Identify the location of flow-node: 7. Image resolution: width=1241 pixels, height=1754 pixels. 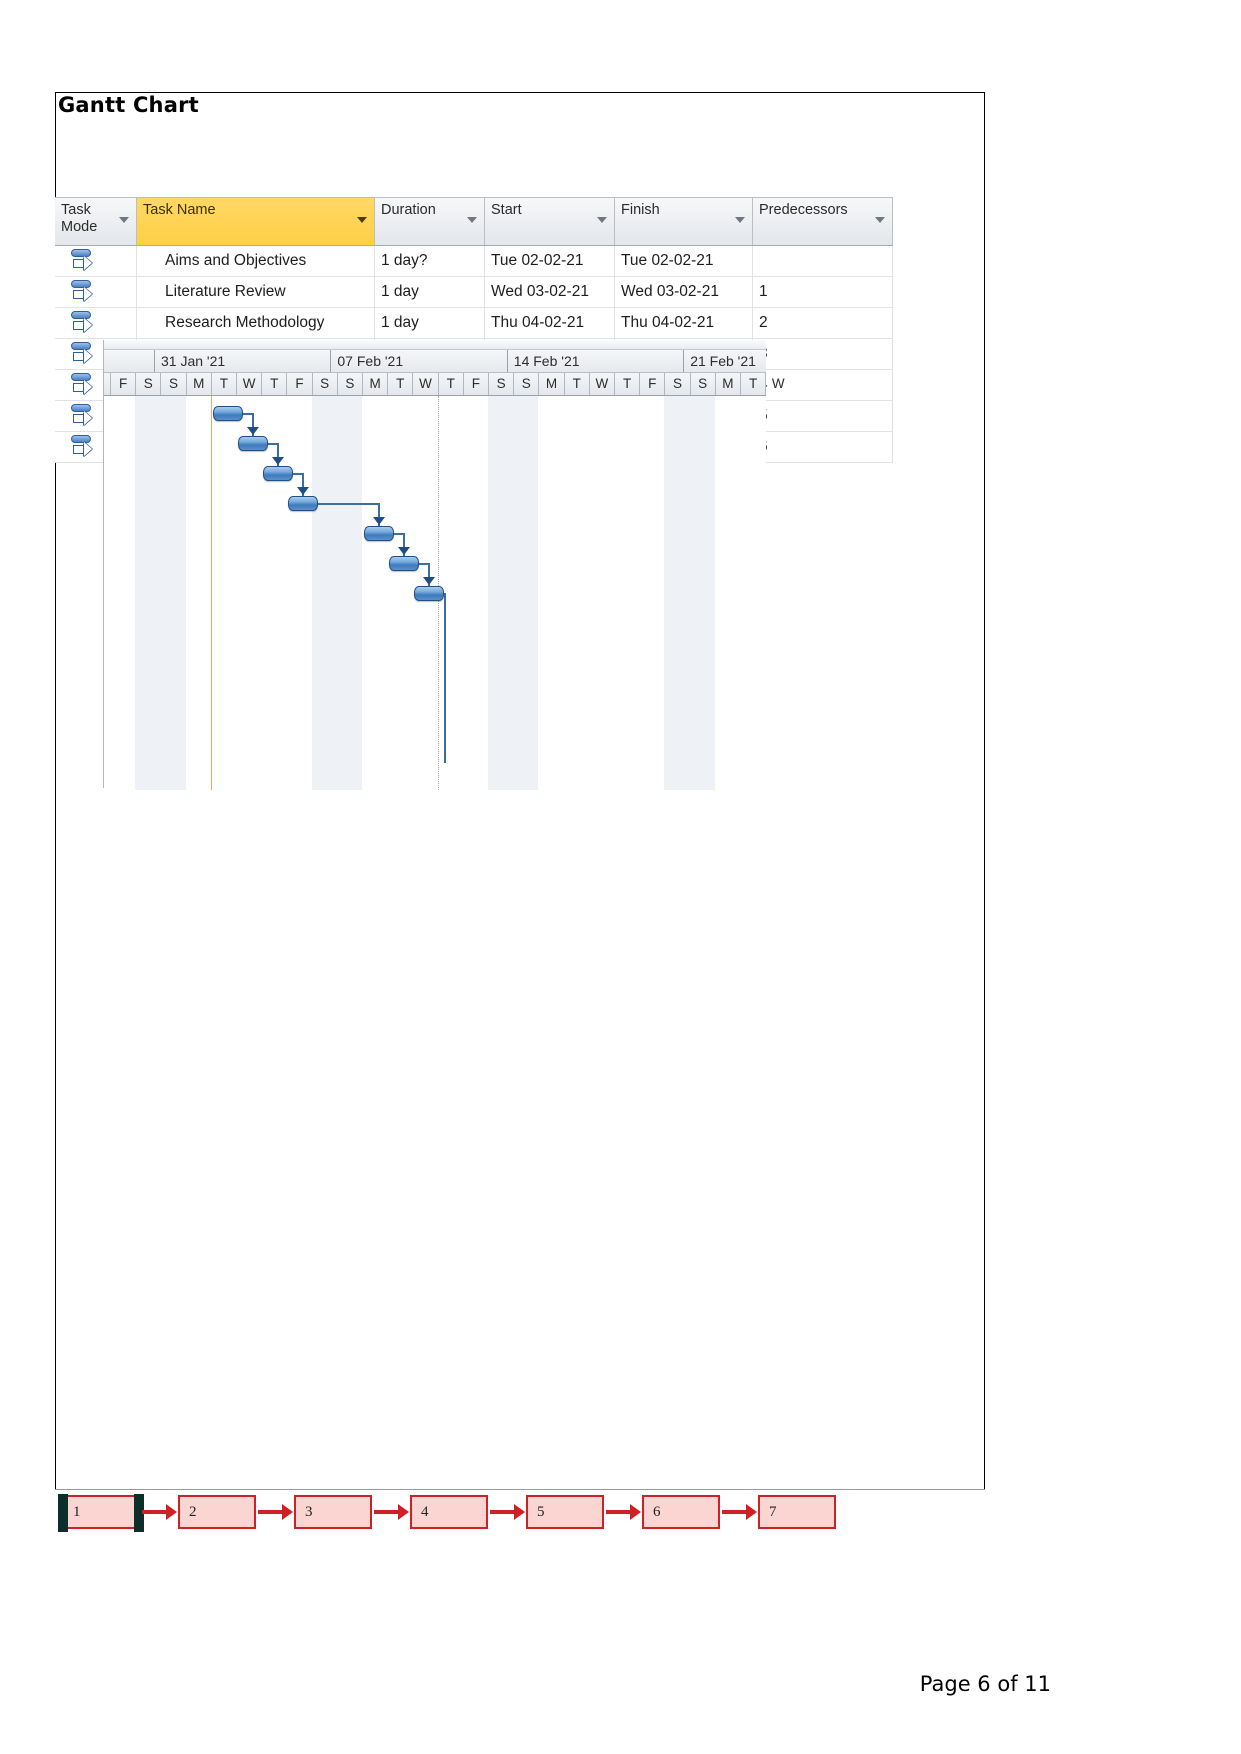
(797, 1512).